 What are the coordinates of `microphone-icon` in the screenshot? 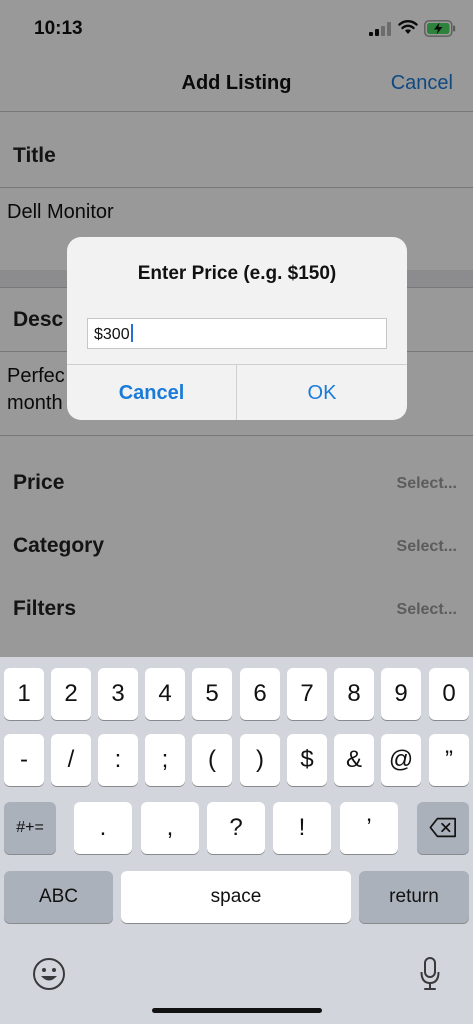 It's located at (430, 974).